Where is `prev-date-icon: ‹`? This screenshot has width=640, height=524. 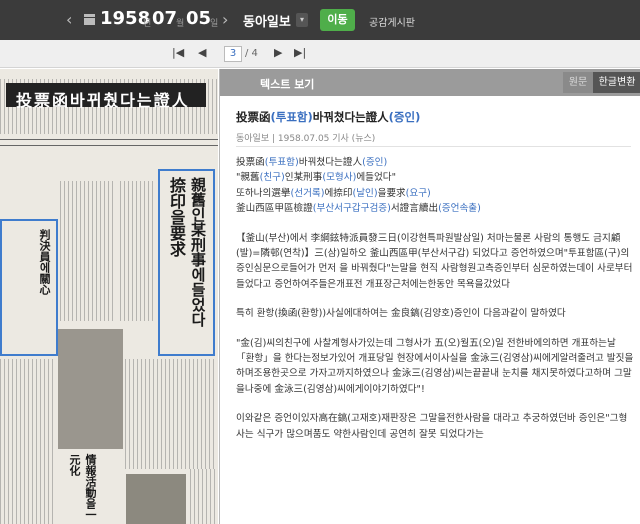 prev-date-icon: ‹ is located at coordinates (69, 19).